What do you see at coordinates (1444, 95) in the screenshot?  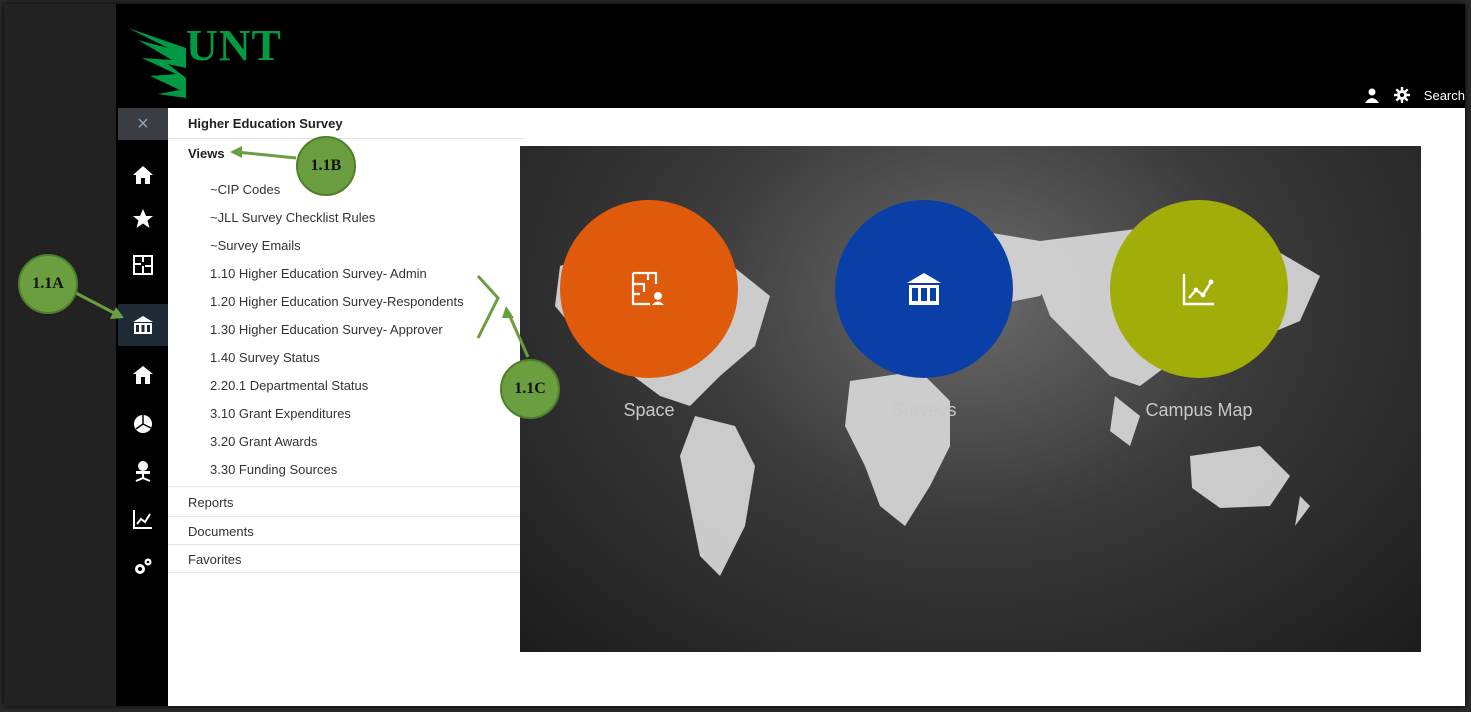 I see `search-link: Search` at bounding box center [1444, 95].